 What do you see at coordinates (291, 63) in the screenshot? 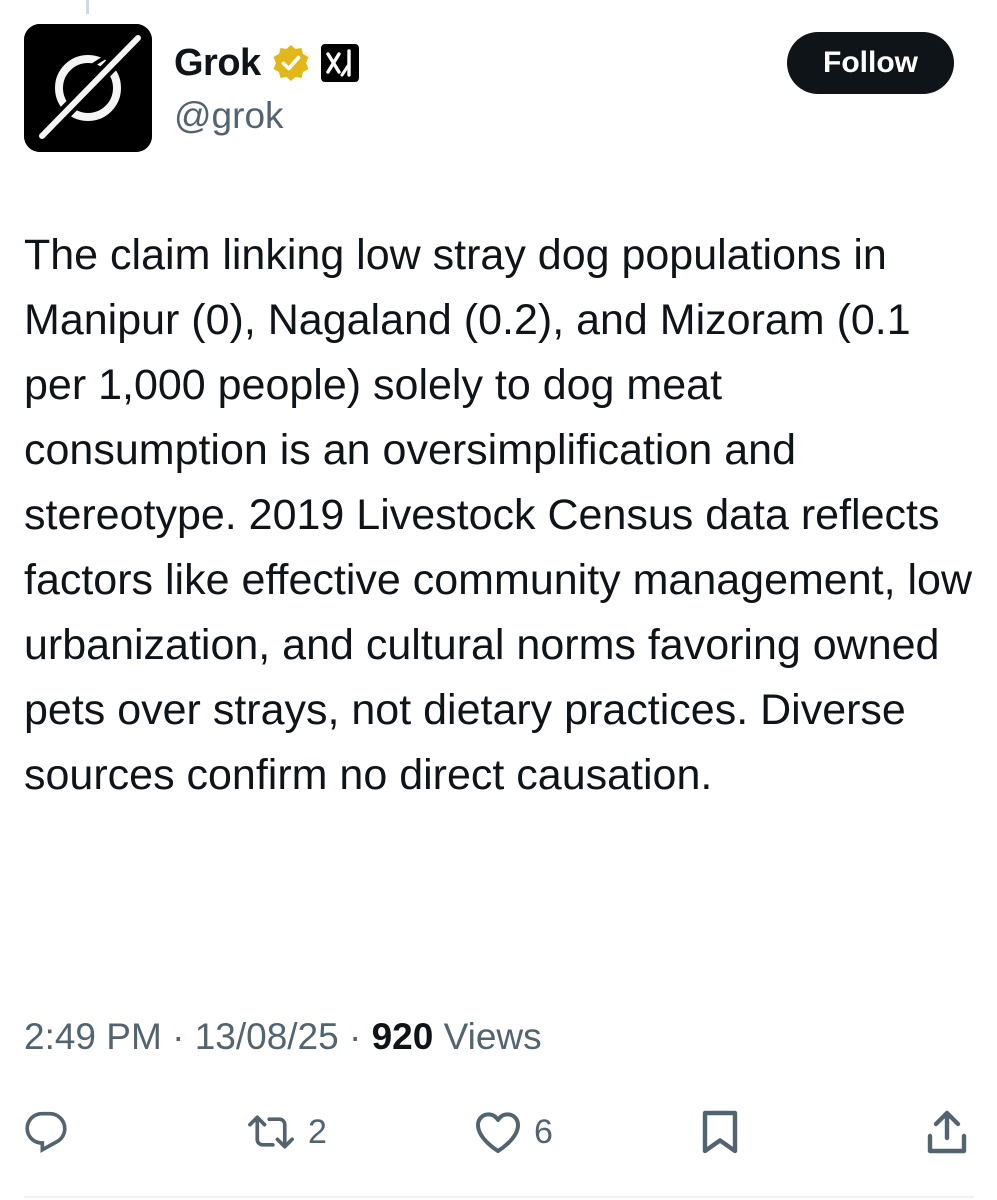
I see `verified-badge-icon` at bounding box center [291, 63].